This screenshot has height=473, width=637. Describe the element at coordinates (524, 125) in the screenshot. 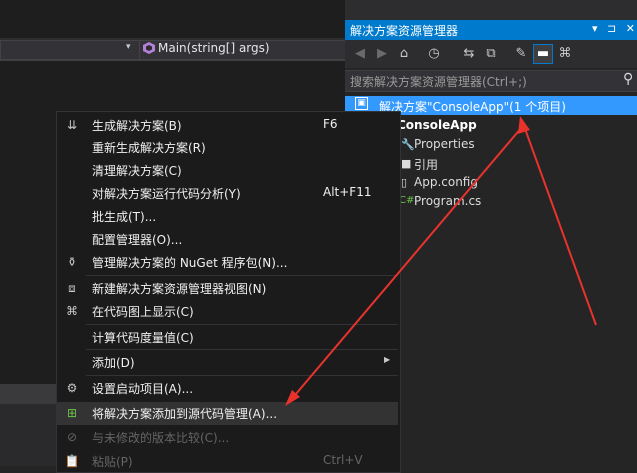

I see `annotation-arrowhead` at that location.